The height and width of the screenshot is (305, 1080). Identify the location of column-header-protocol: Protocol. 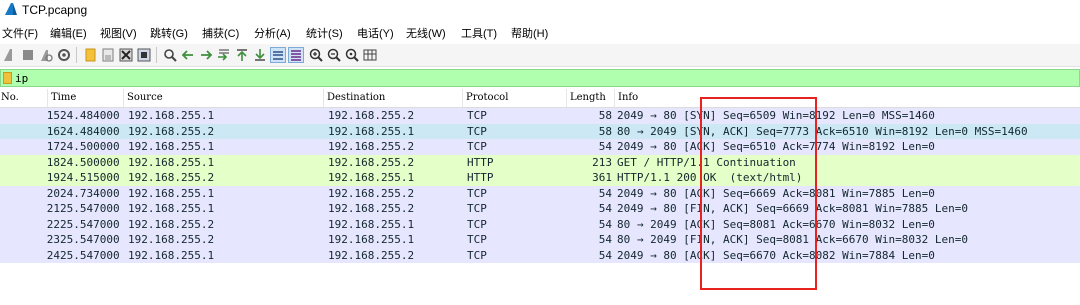
(514, 98).